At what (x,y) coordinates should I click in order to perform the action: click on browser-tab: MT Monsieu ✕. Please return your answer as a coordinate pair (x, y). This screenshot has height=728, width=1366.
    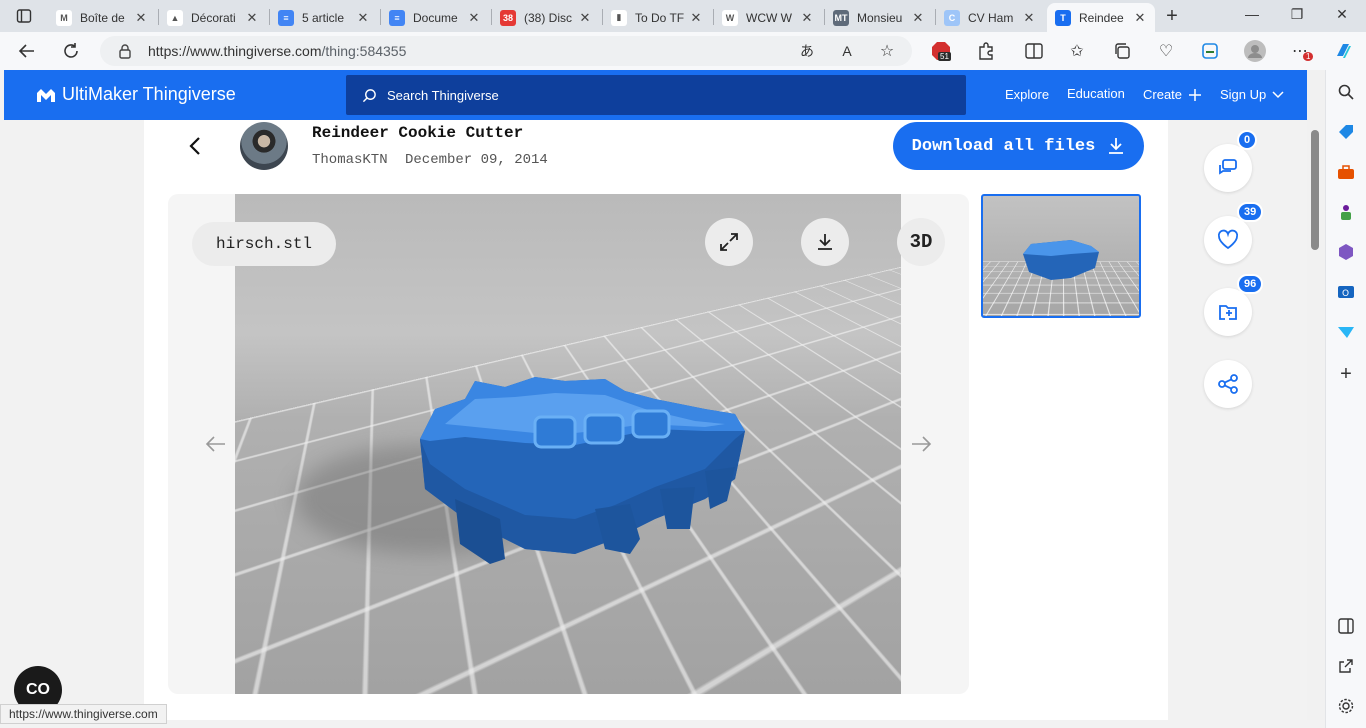
    Looking at the image, I should click on (879, 17).